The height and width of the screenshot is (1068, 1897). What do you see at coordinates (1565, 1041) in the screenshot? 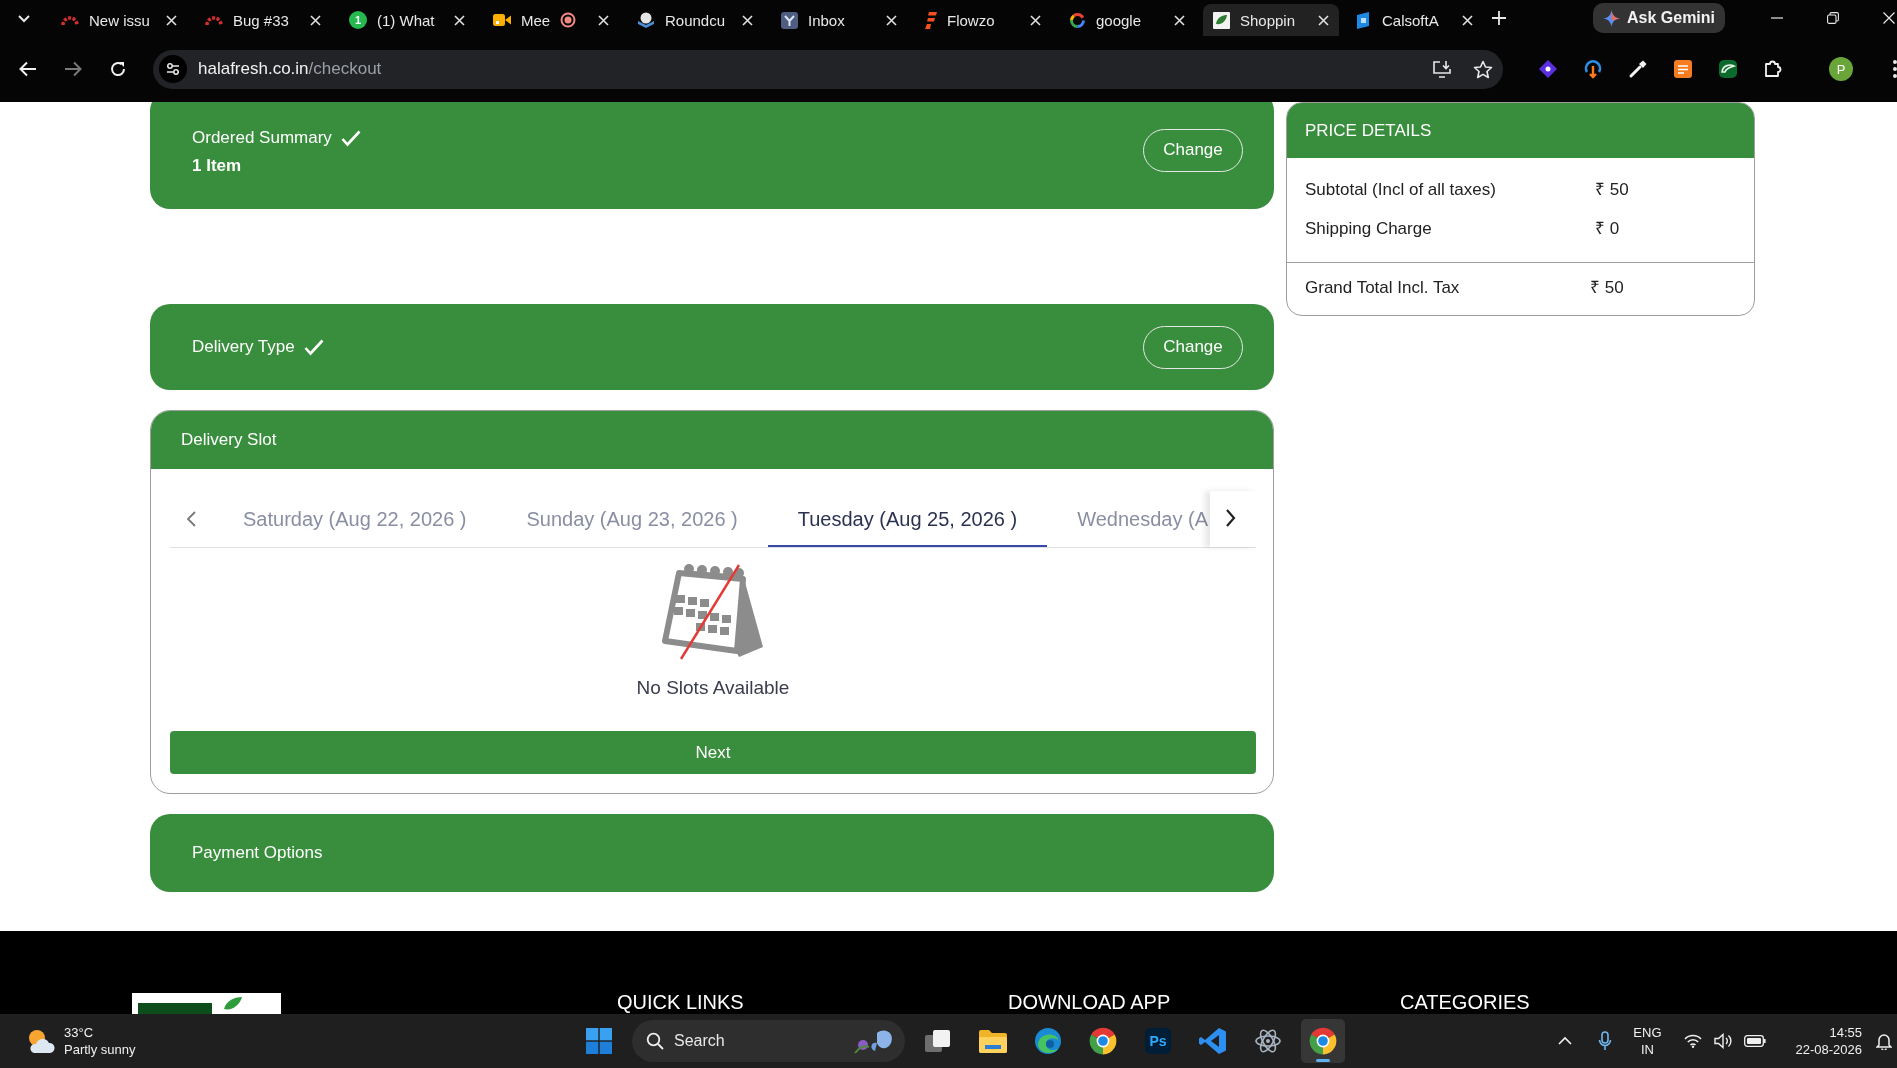
I see `chevron-up-icon` at bounding box center [1565, 1041].